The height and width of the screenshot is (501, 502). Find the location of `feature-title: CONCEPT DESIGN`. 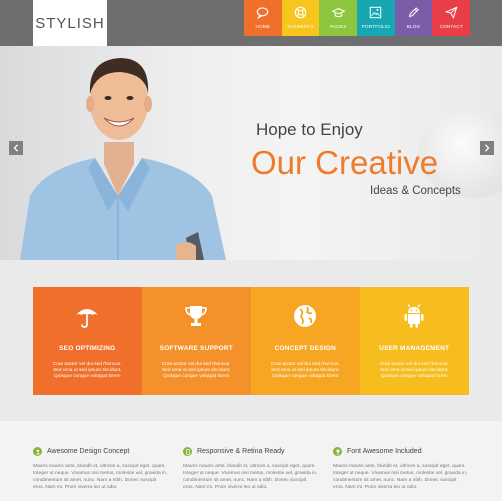

feature-title: CONCEPT DESIGN is located at coordinates (305, 348).